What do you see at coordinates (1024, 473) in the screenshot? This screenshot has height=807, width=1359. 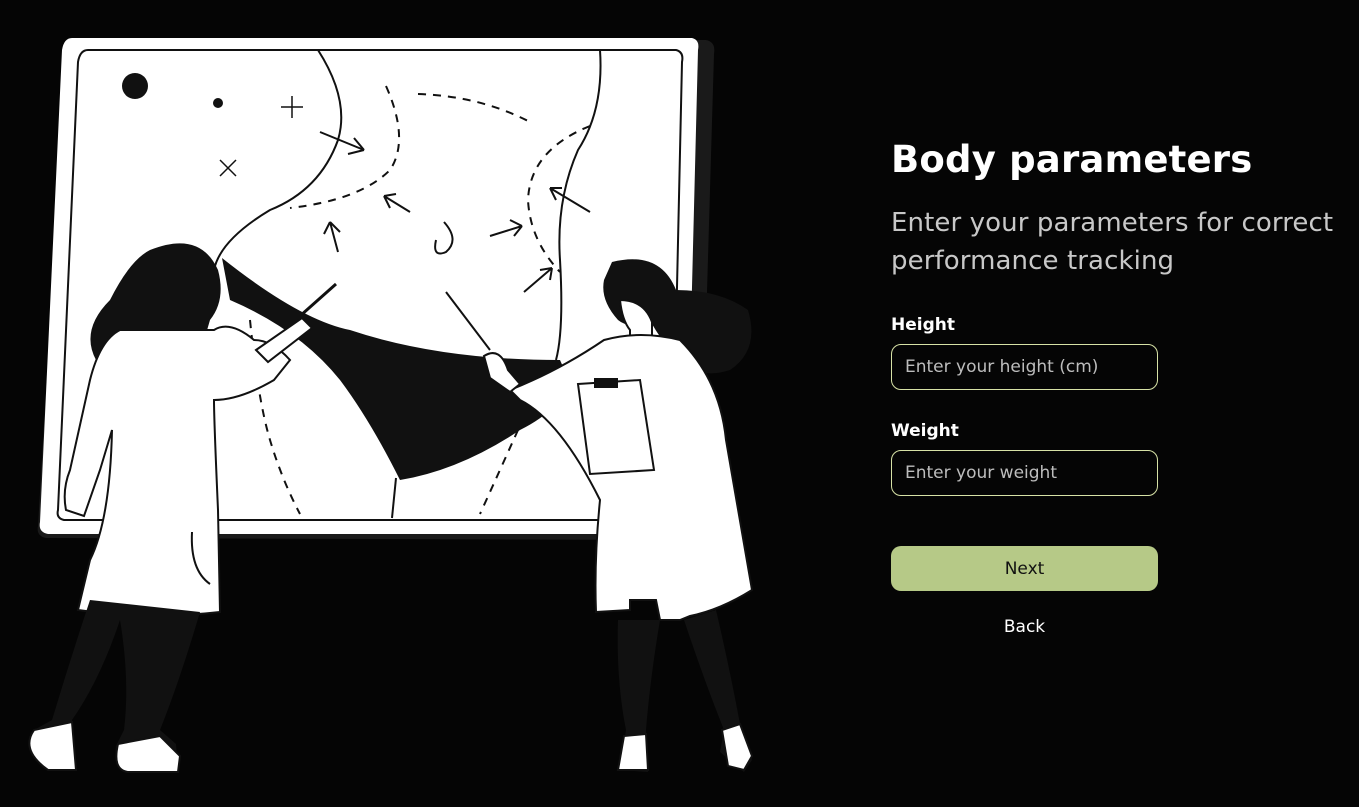 I see `weight-input` at bounding box center [1024, 473].